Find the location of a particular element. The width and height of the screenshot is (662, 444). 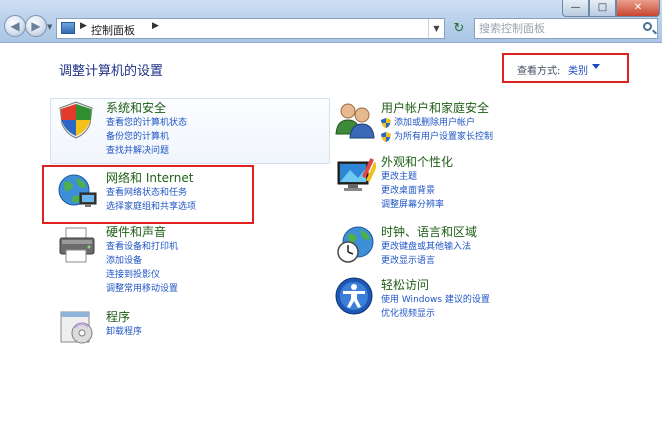

link-change-theme: 更改主题 is located at coordinates (417, 177).